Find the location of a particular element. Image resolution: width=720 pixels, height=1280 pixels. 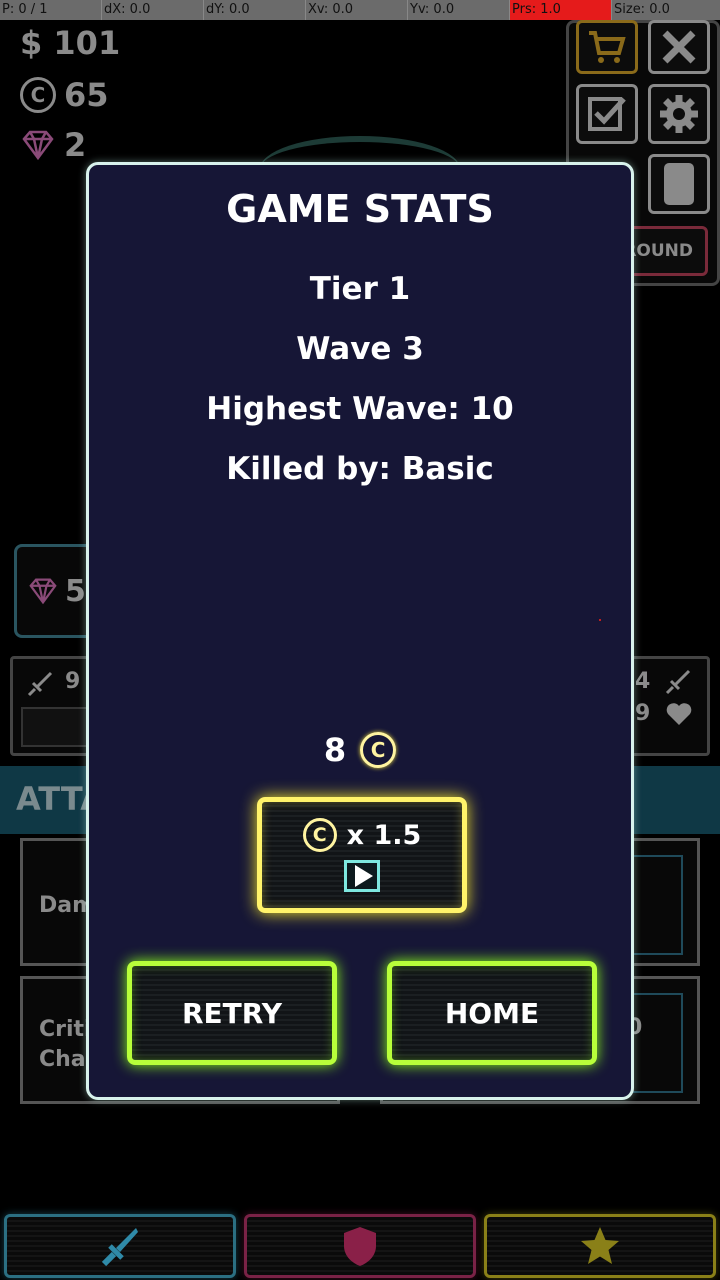

tab-defense is located at coordinates (360, 1246).